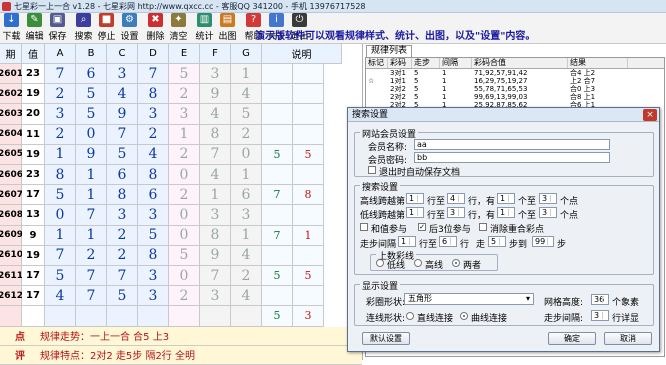 Image resolution: width=666 pixels, height=365 pixels. I want to click on rule-list-row: 2对2 5 1 55,78,71,65,53 合0 上3, so click(515, 89).